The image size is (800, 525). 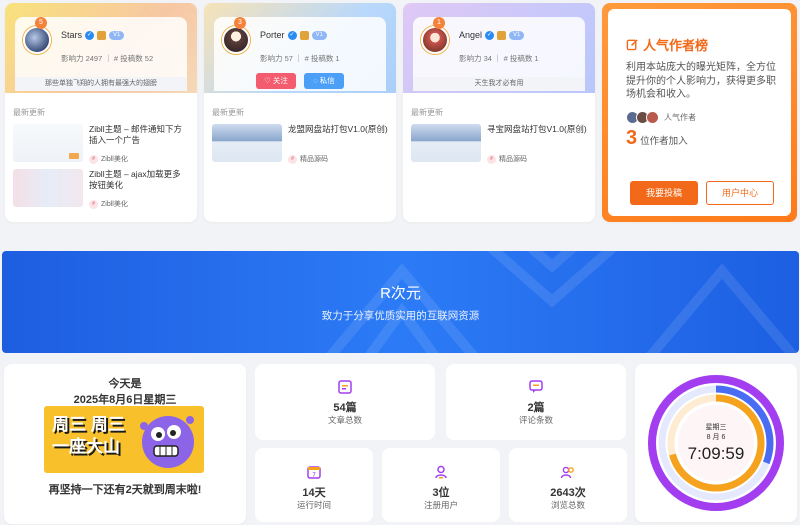 What do you see at coordinates (314, 493) in the screenshot?
I see `stat-value: 14天` at bounding box center [314, 493].